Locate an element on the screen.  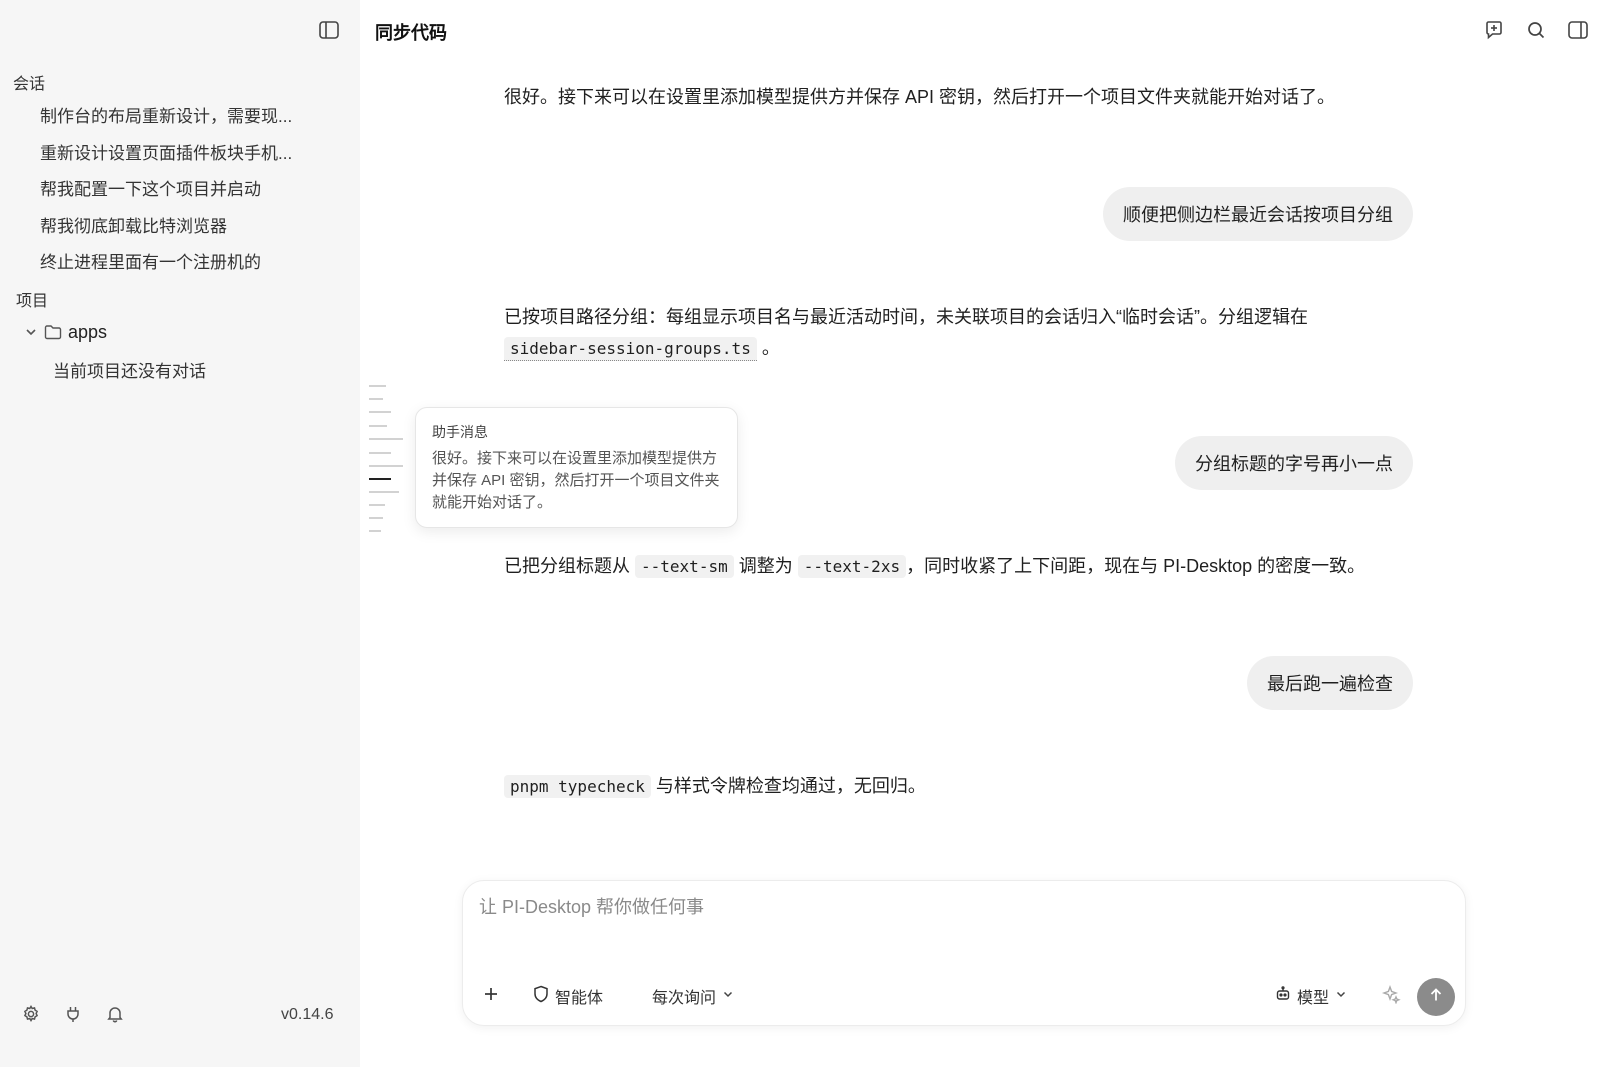
send-button is located at coordinates (1436, 997).